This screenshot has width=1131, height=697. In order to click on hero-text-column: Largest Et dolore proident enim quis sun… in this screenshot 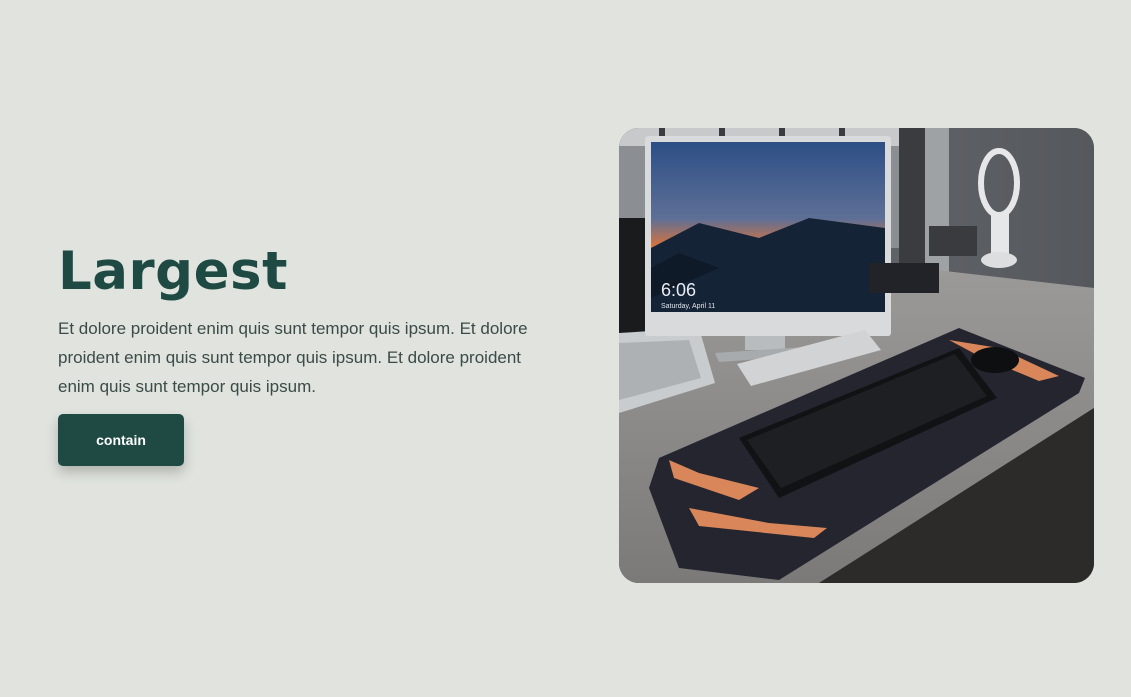, I will do `click(308, 319)`.